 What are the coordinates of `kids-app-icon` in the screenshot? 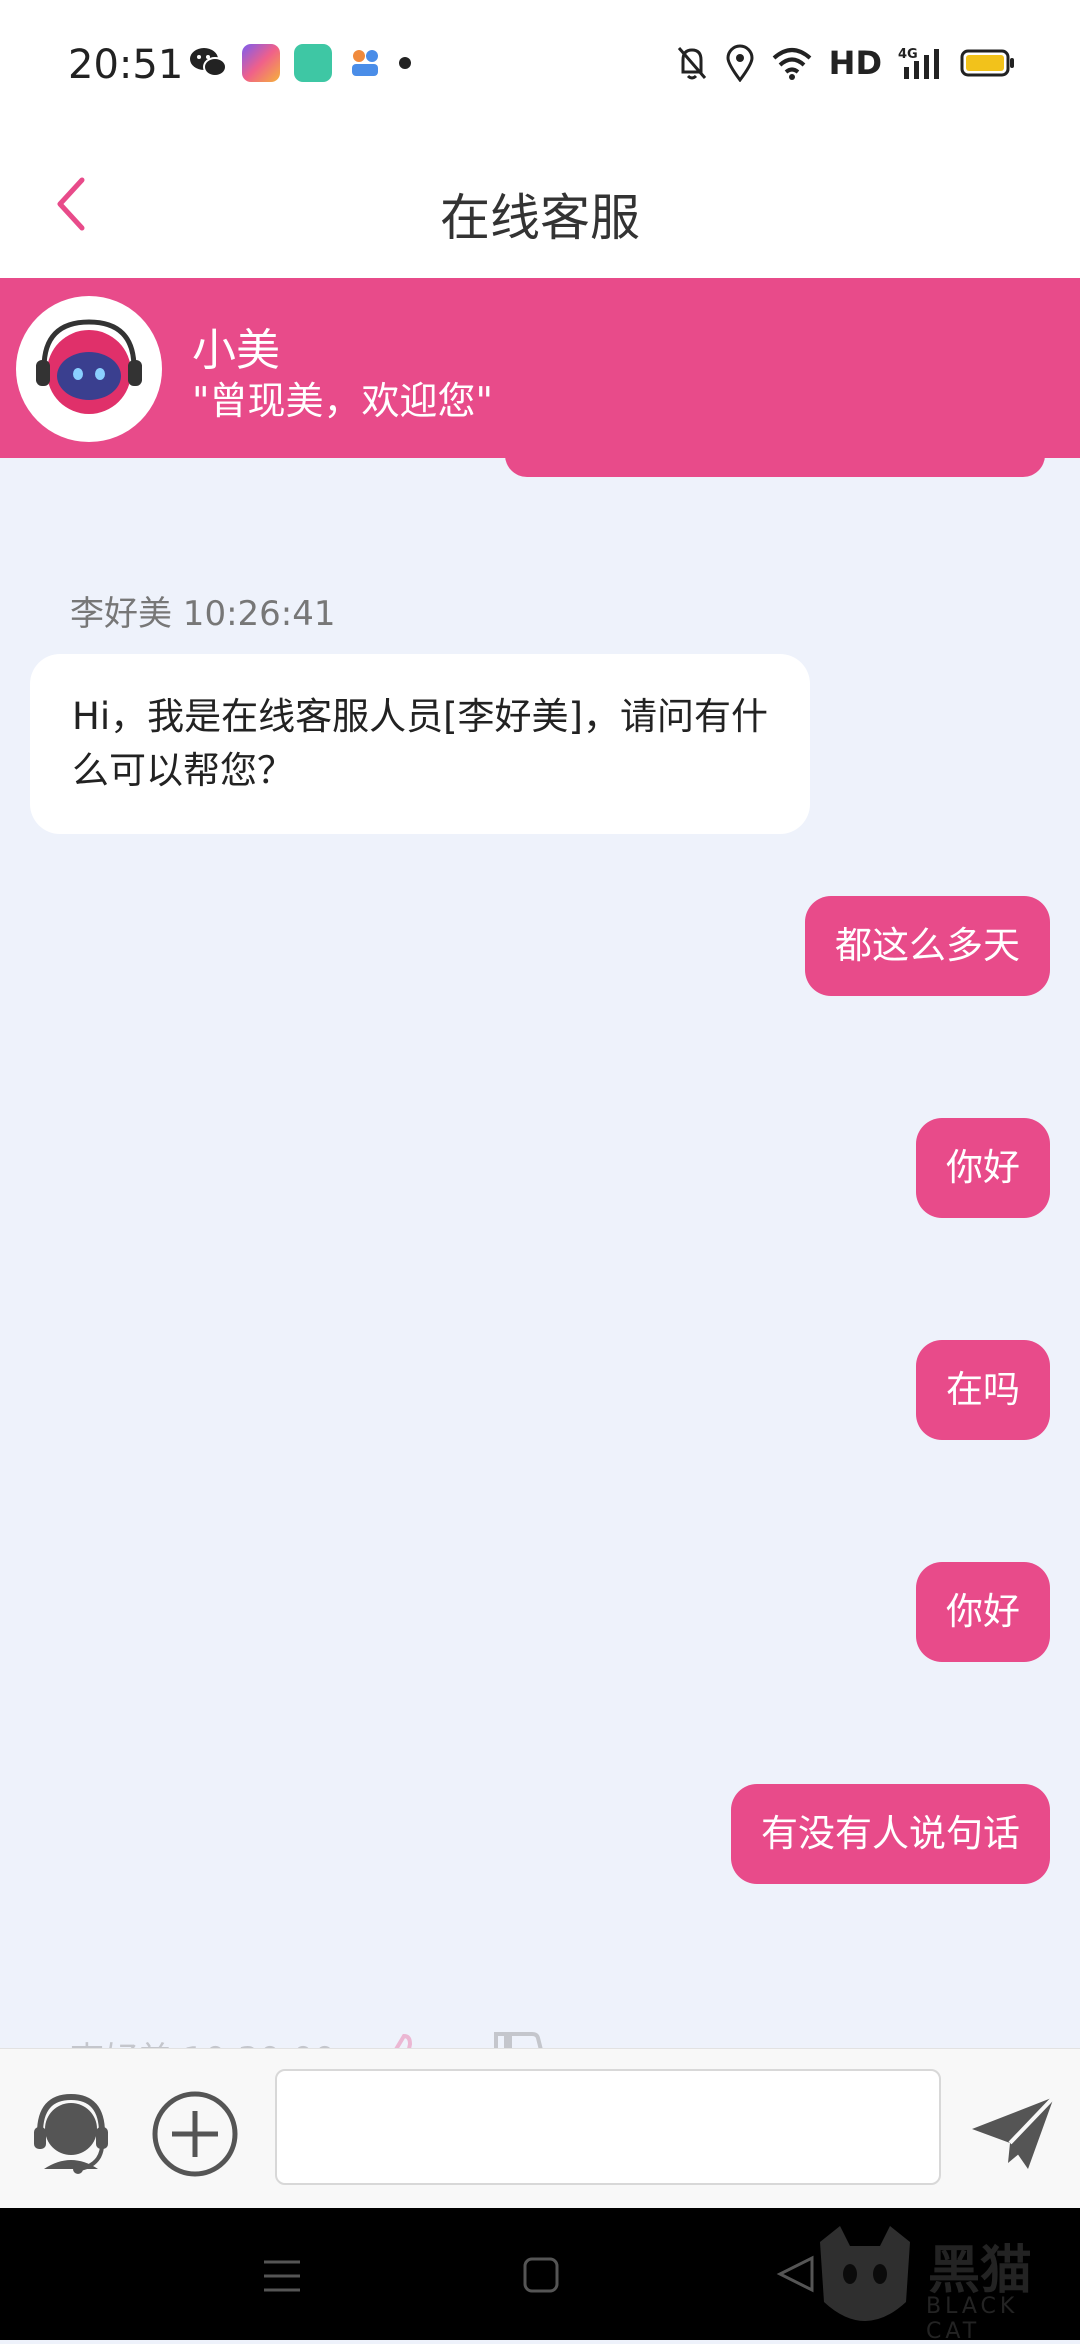 It's located at (365, 63).